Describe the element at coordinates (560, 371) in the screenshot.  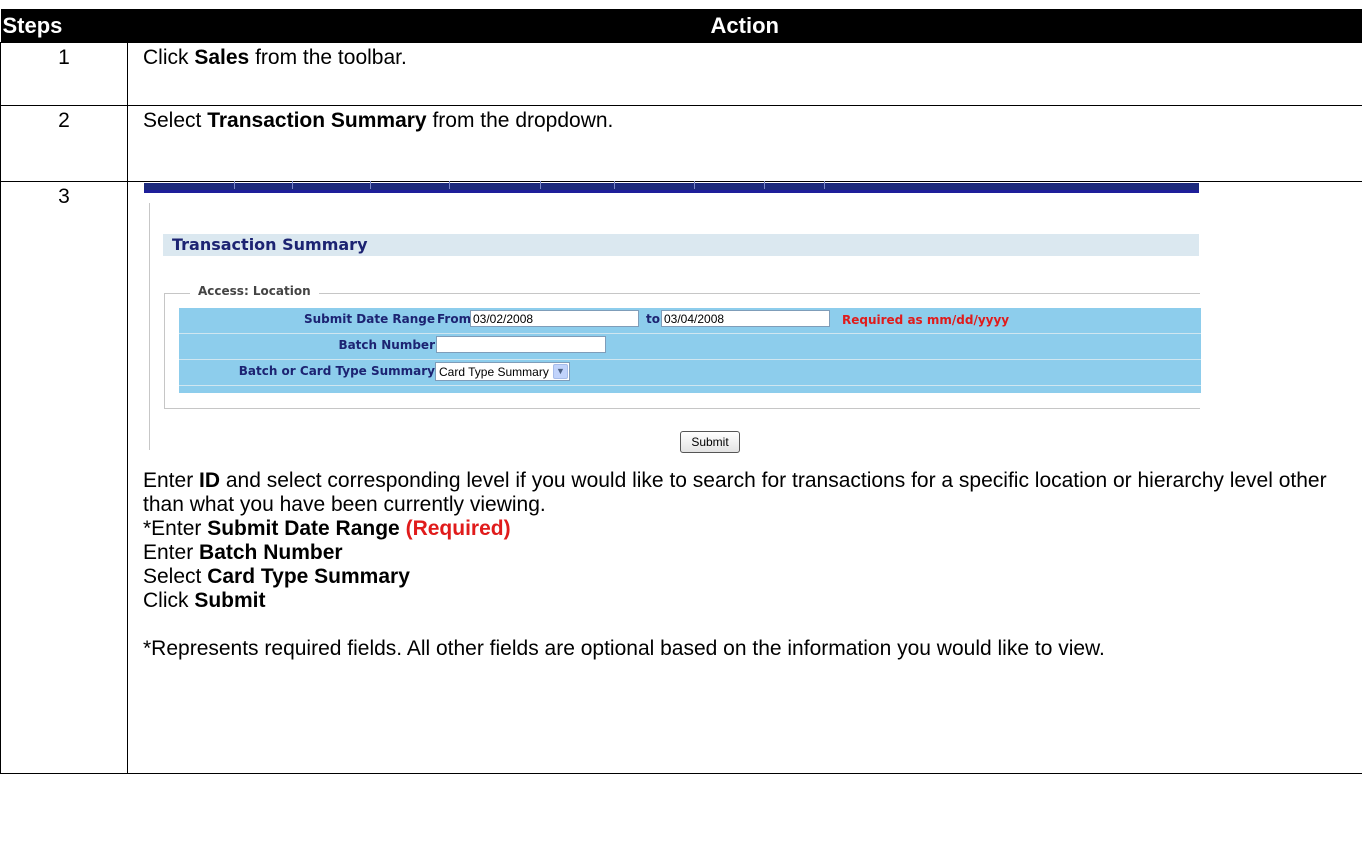
I see `chevron-down-icon: ▼` at that location.